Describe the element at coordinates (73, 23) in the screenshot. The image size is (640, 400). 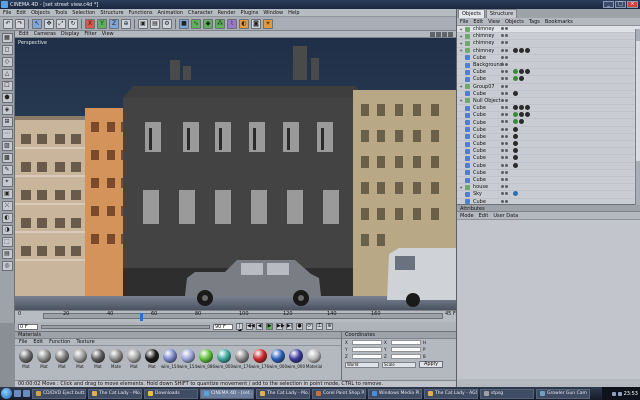
I see `rotate-icon: ↻` at that location.